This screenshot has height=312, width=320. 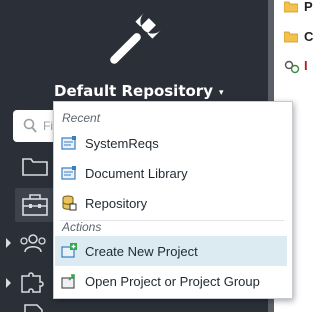 What do you see at coordinates (221, 93) in the screenshot?
I see `chevron-down-icon: ▾` at bounding box center [221, 93].